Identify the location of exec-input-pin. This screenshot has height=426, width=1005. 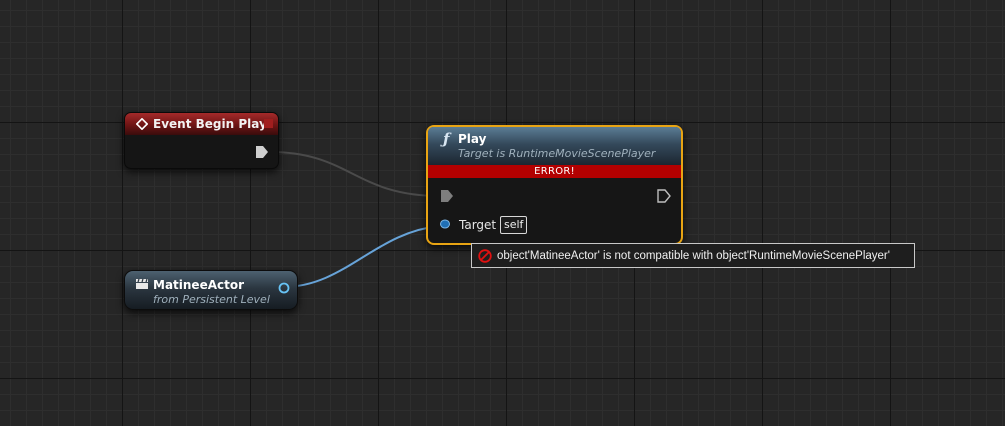
(447, 196).